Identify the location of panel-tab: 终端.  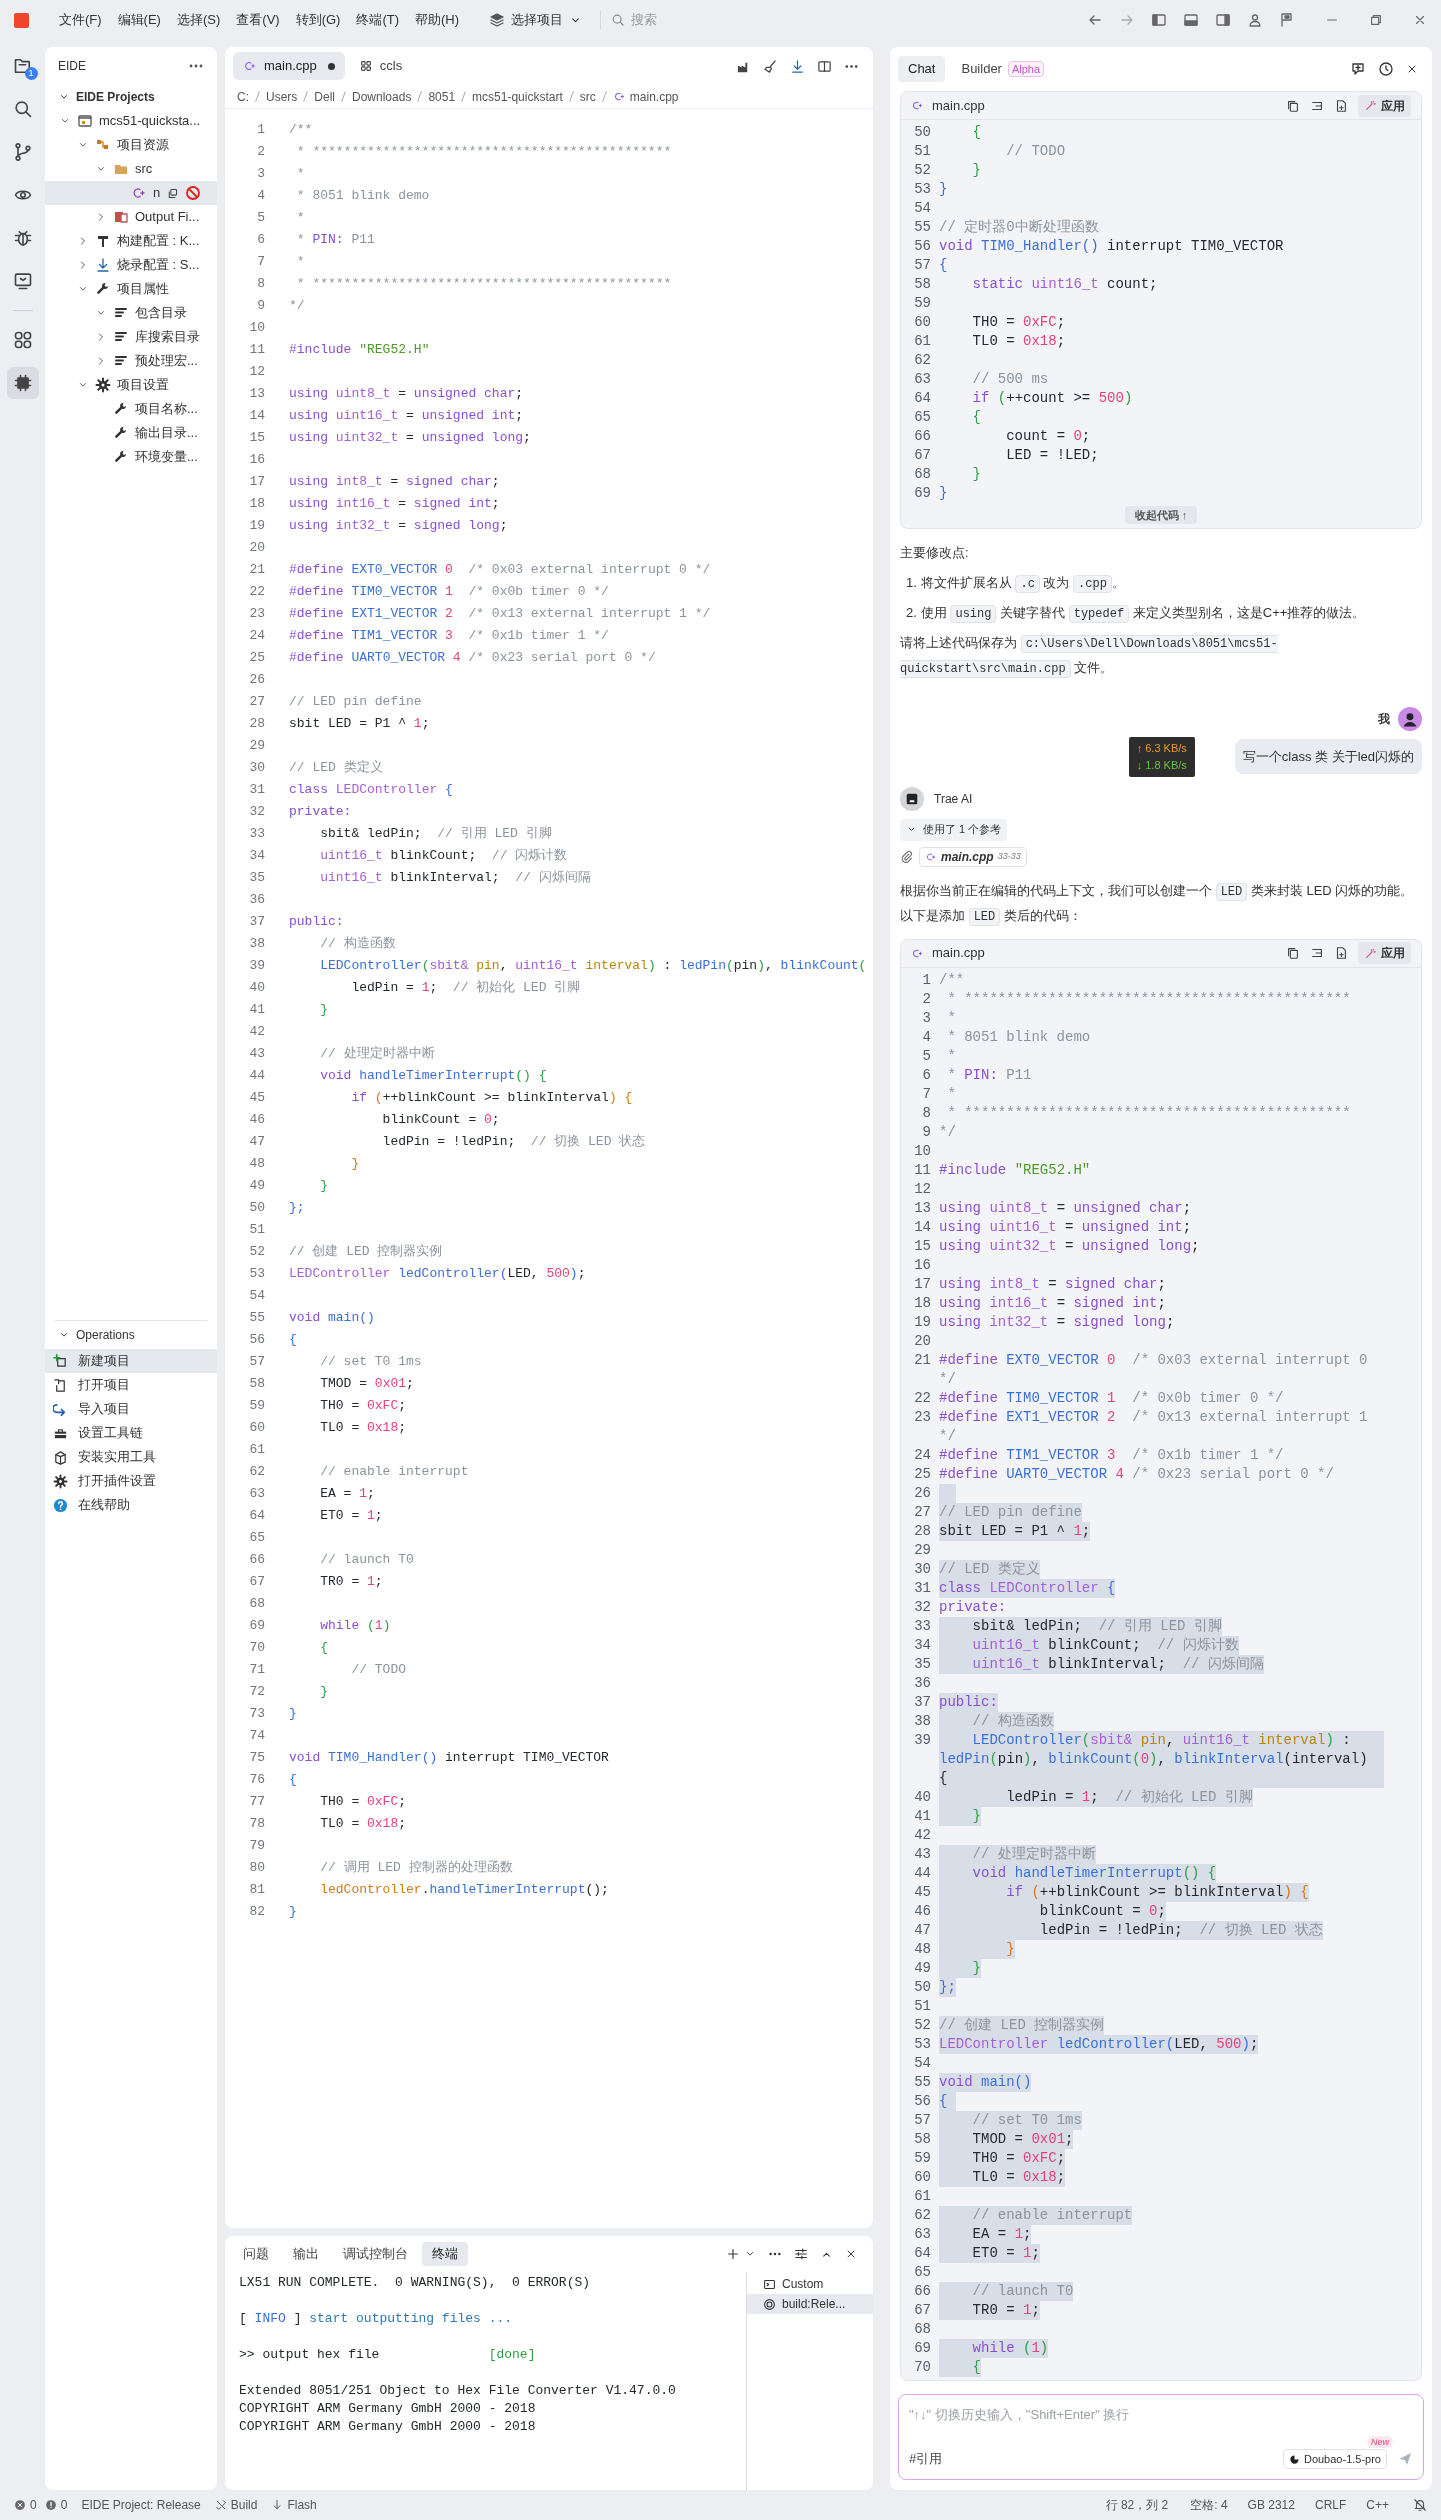
(445, 2254).